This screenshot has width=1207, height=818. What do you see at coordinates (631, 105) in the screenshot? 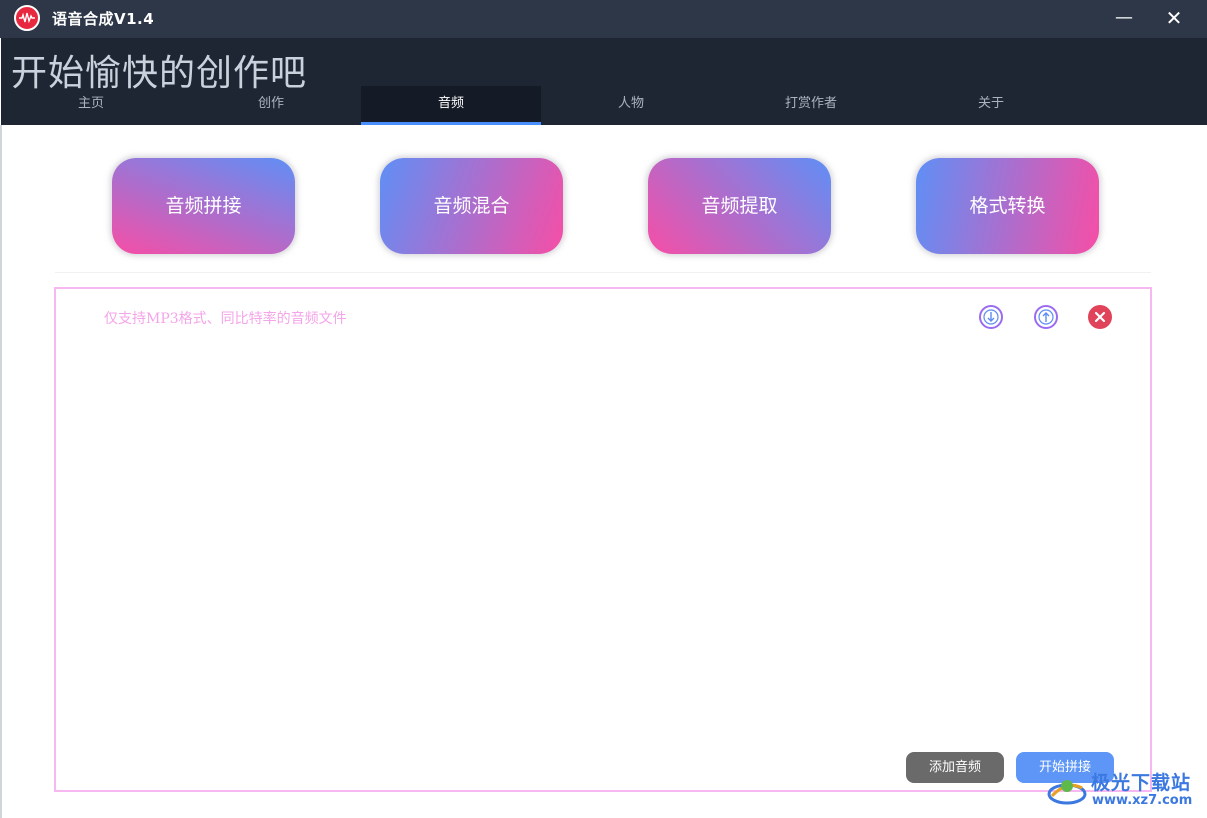
I see `tab-characters: 人物` at bounding box center [631, 105].